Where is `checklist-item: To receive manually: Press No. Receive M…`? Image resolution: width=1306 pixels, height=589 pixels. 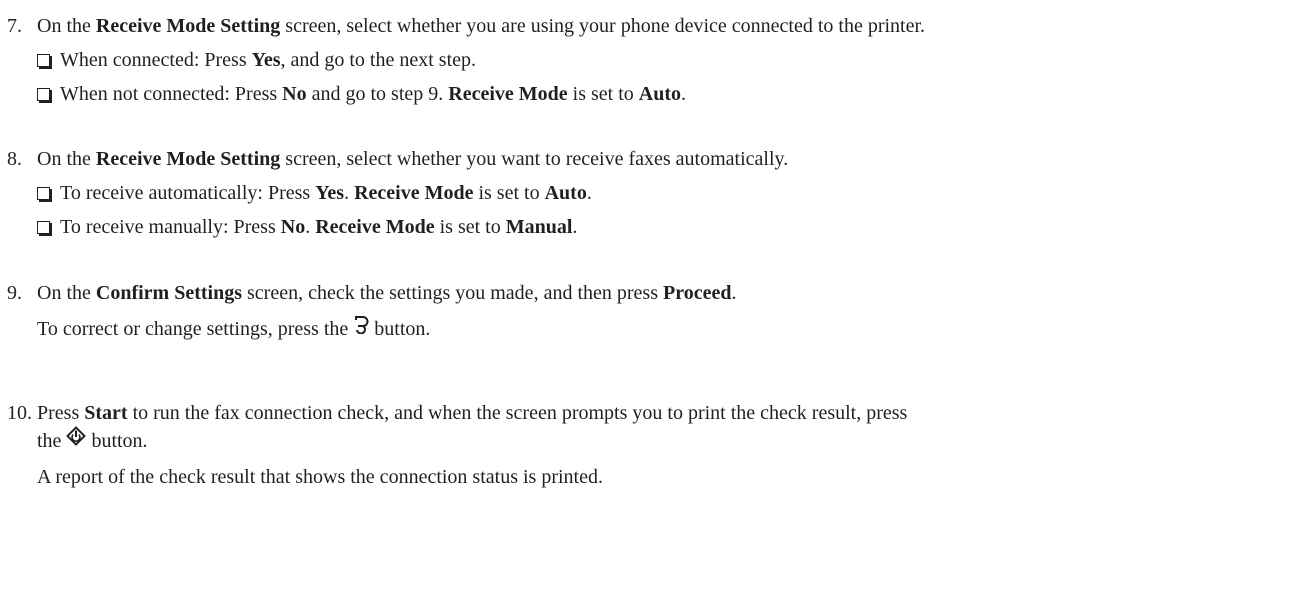 checklist-item: To receive manually: Press No. Receive M… is located at coordinates (307, 227).